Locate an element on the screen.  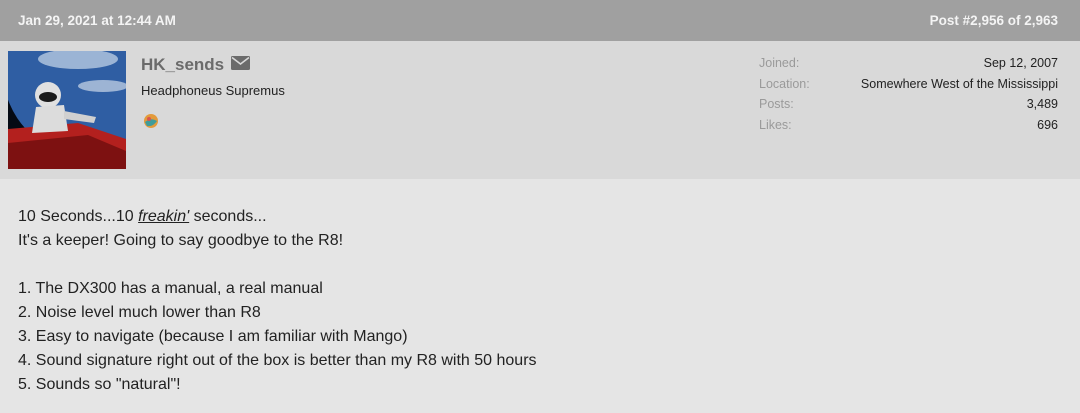
stat-label: Likes: is located at coordinates (775, 124).